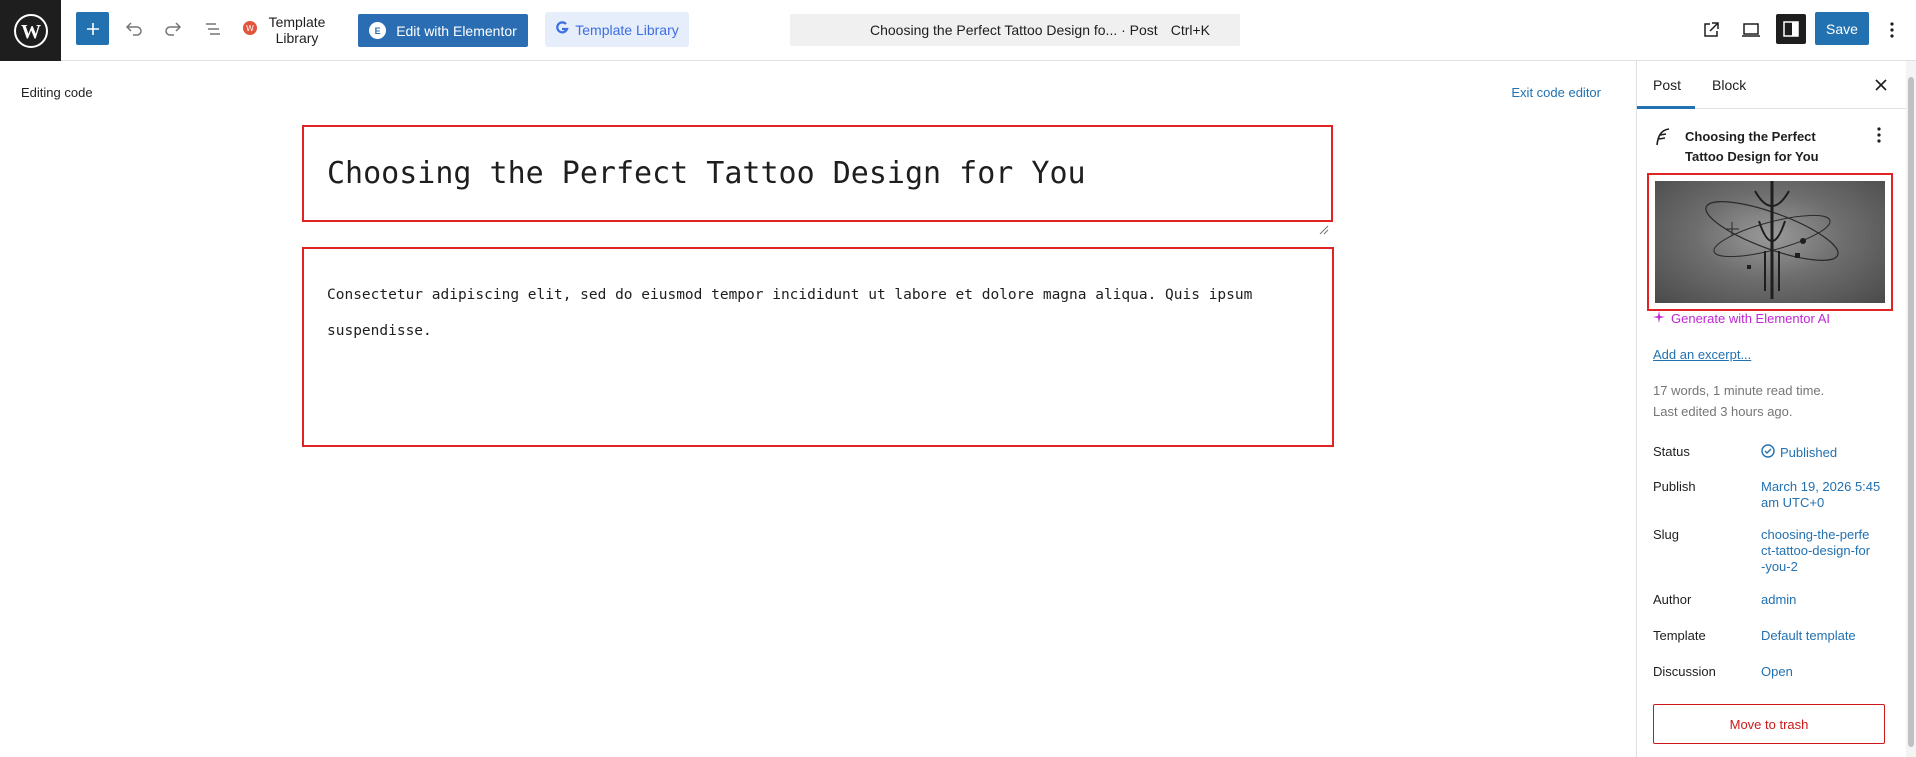 This screenshot has width=1916, height=757. Describe the element at coordinates (1723, 411) in the screenshot. I see `last-edited-text: Last edited 3 hours ago.` at that location.